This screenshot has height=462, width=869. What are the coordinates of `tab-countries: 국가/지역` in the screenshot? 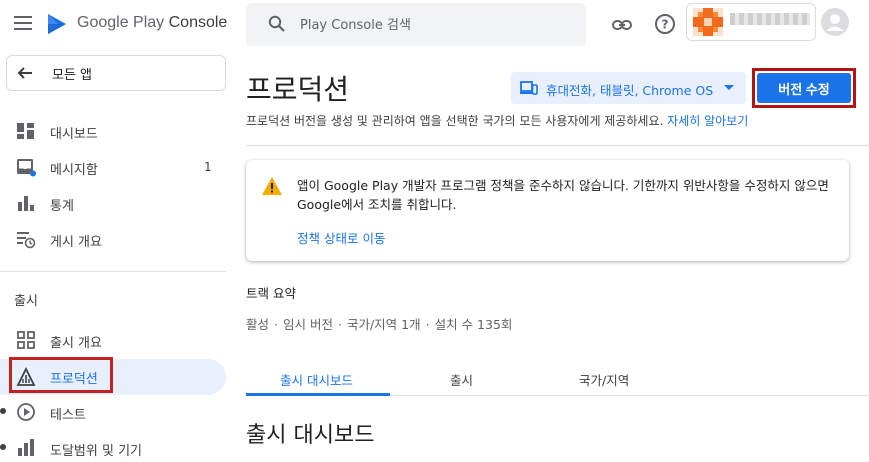 It's located at (604, 379).